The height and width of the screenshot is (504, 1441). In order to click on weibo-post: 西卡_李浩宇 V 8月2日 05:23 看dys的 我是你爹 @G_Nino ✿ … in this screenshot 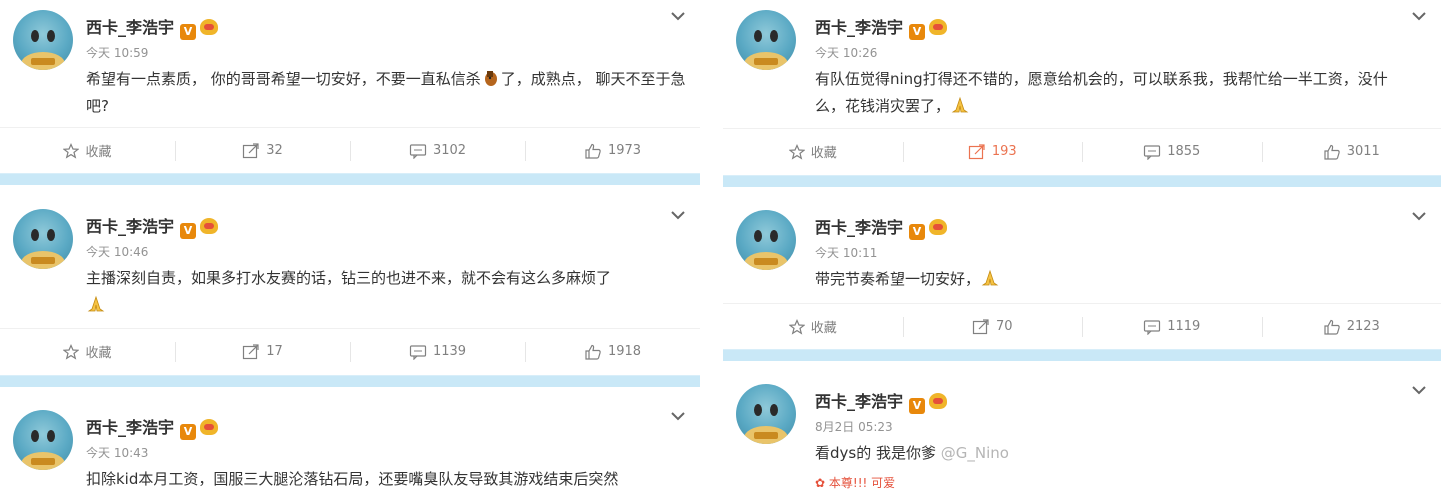, I will do `click(1082, 439)`.